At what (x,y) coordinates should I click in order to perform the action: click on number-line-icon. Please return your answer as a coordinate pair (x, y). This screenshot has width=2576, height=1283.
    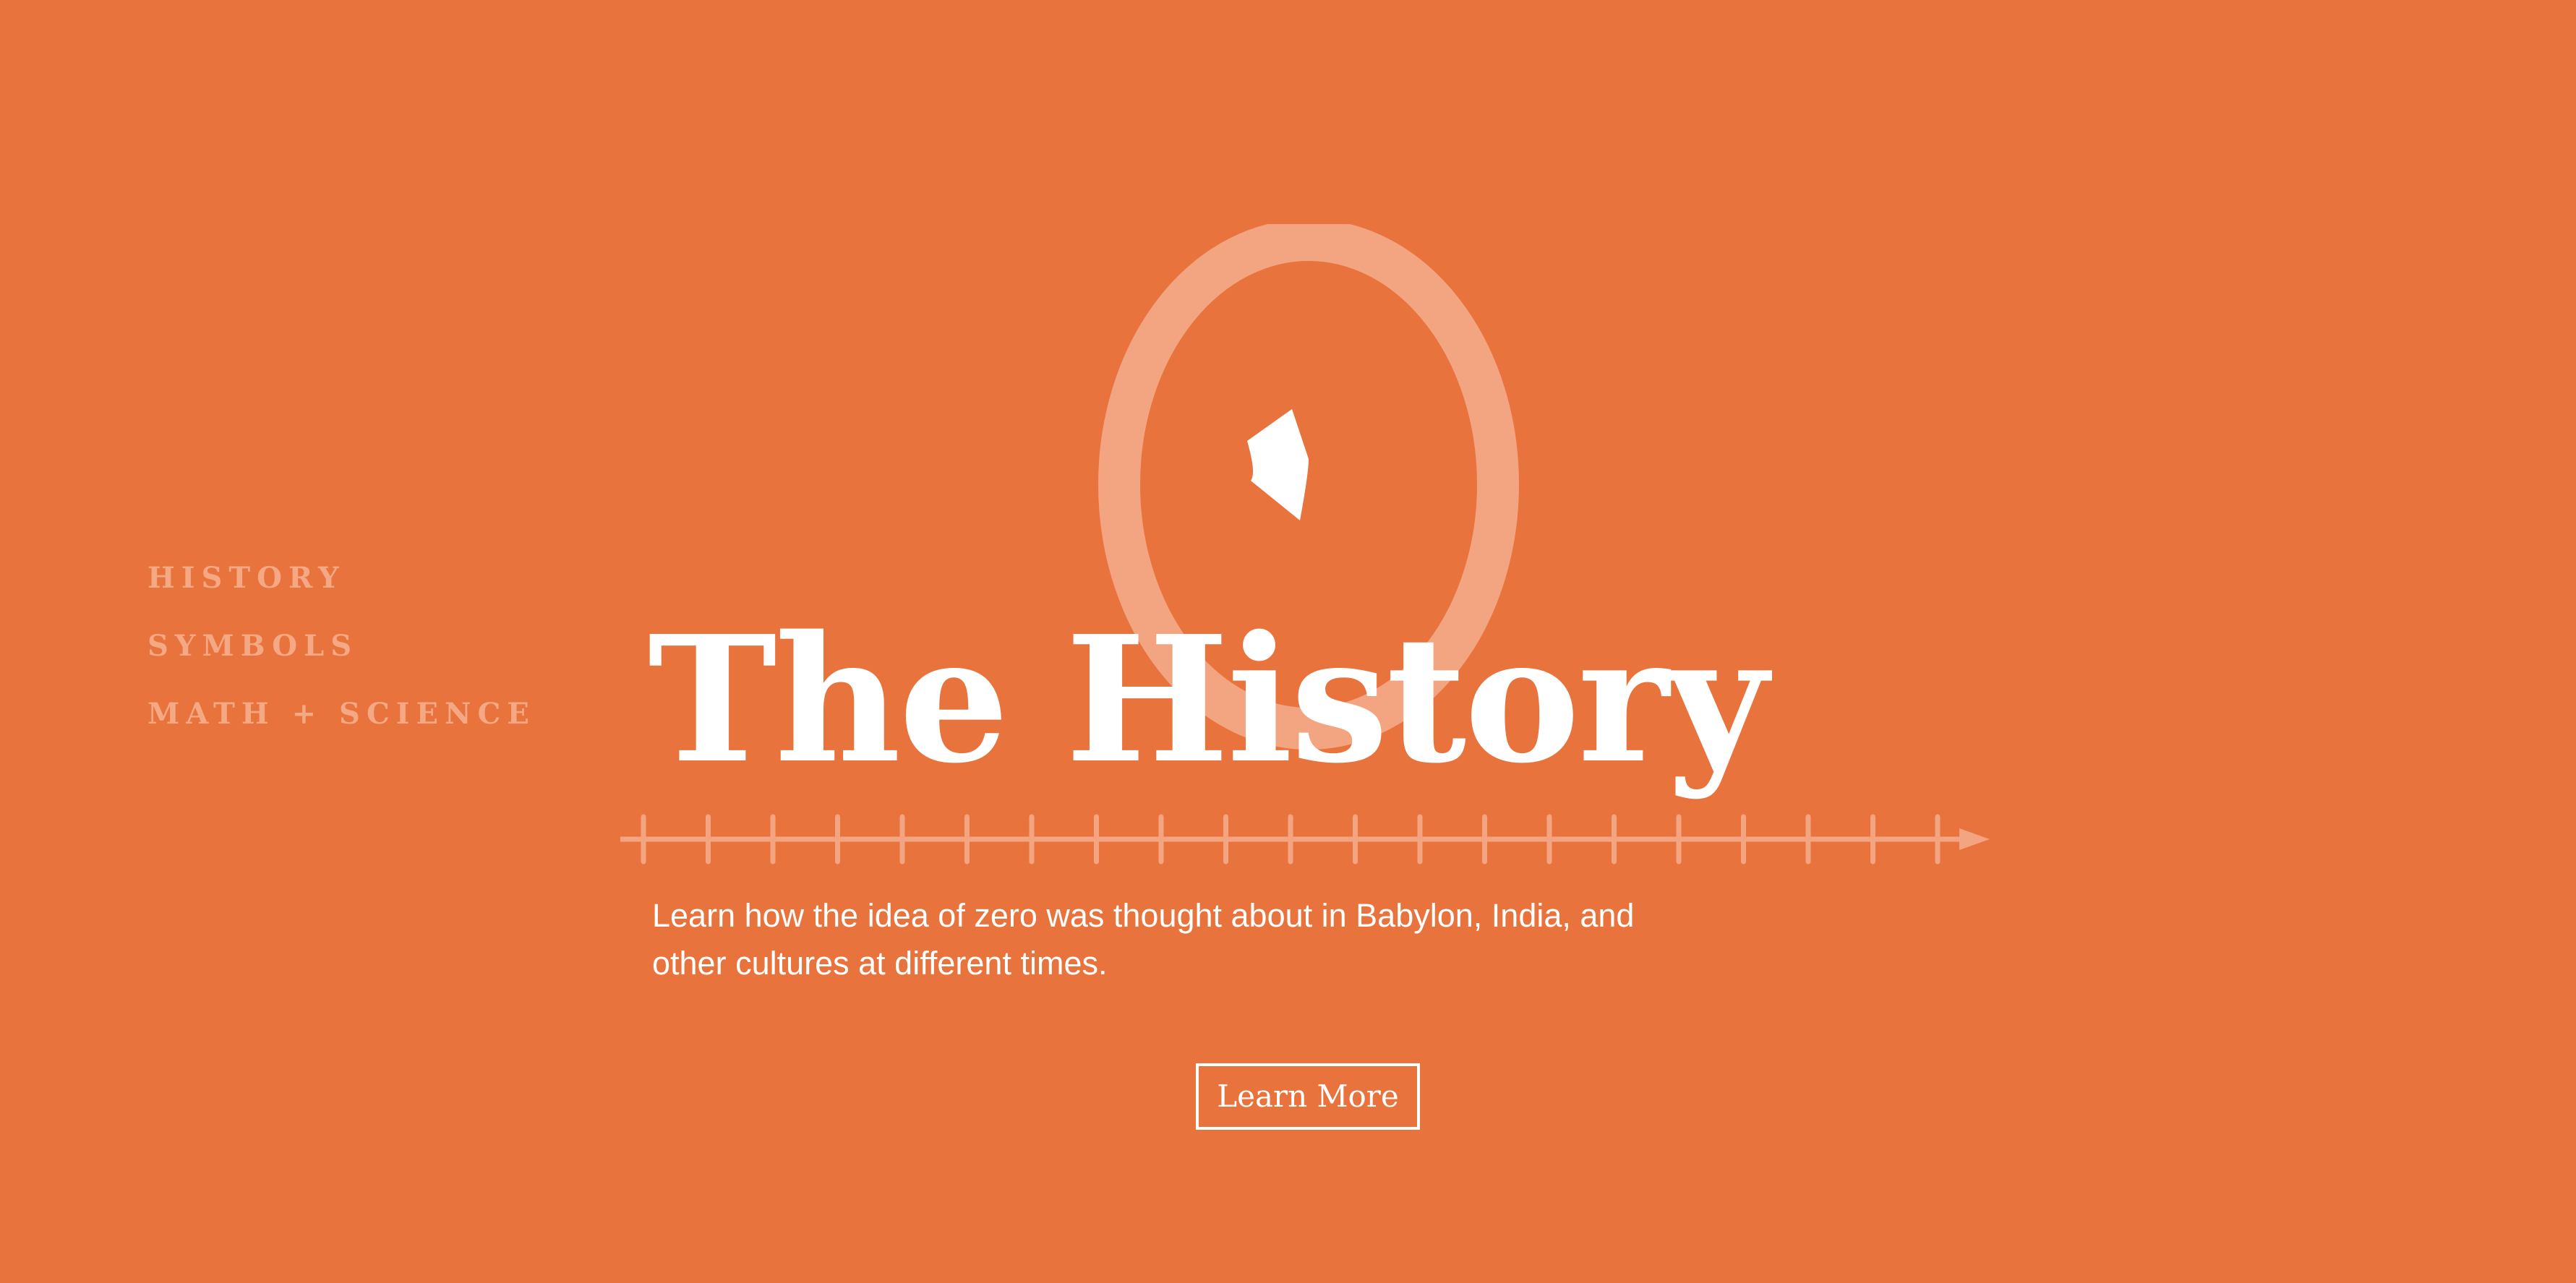
    Looking at the image, I should click on (1305, 839).